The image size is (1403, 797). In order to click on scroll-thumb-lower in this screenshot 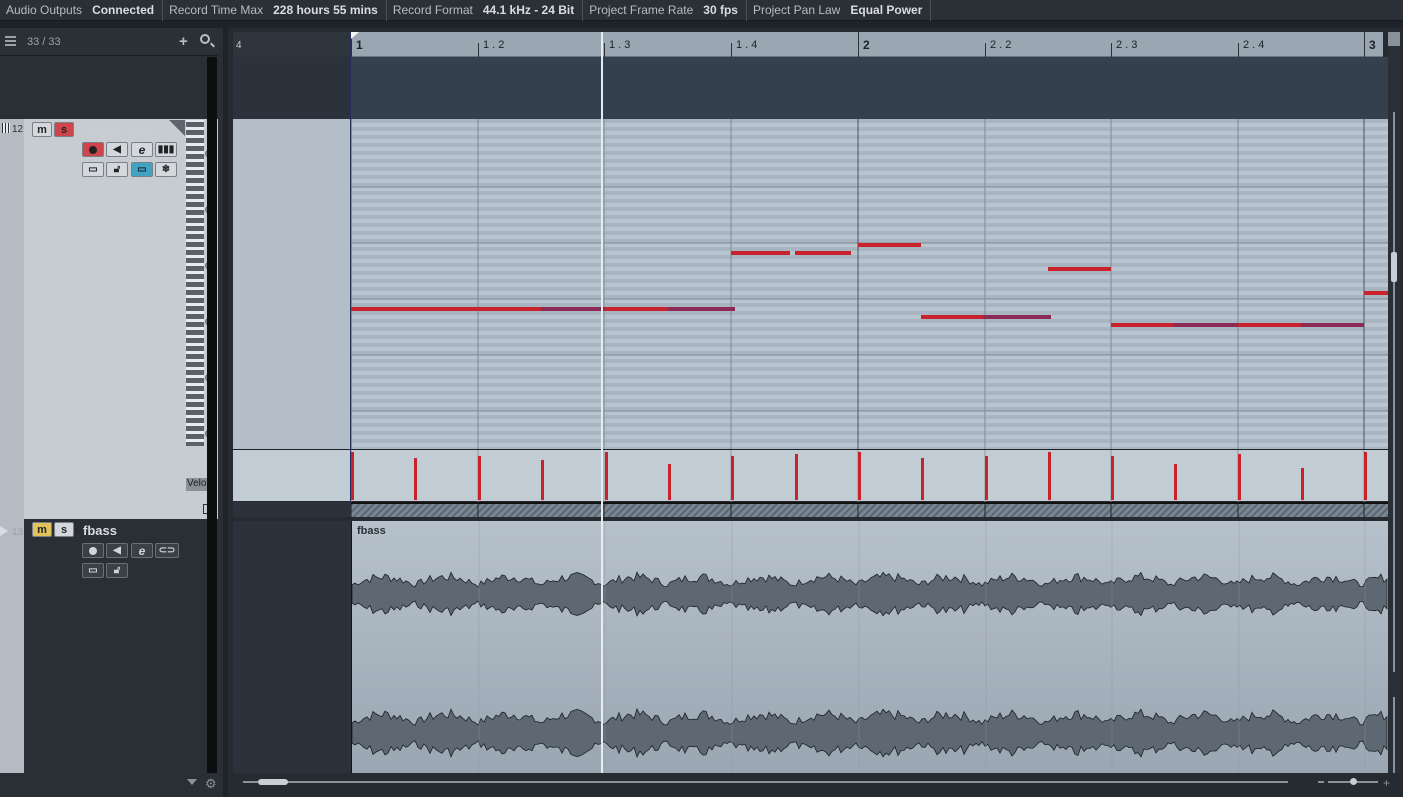, I will do `click(1394, 737)`.